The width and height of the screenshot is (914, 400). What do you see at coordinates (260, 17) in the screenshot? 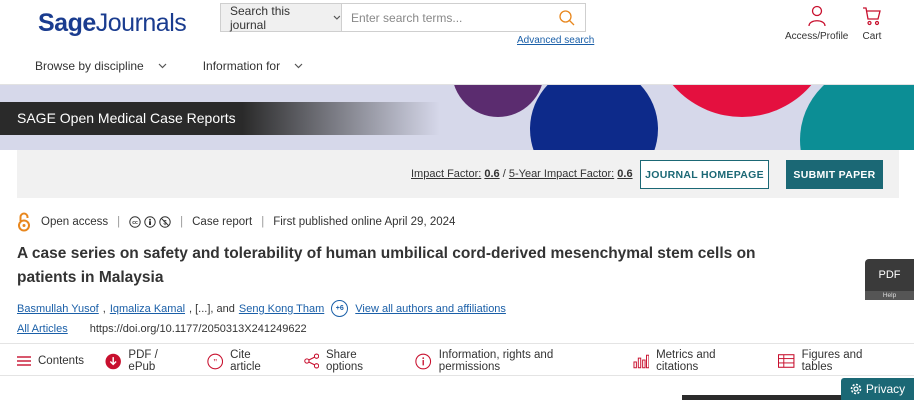
I see `search-scope-label: Search this journal` at bounding box center [260, 17].